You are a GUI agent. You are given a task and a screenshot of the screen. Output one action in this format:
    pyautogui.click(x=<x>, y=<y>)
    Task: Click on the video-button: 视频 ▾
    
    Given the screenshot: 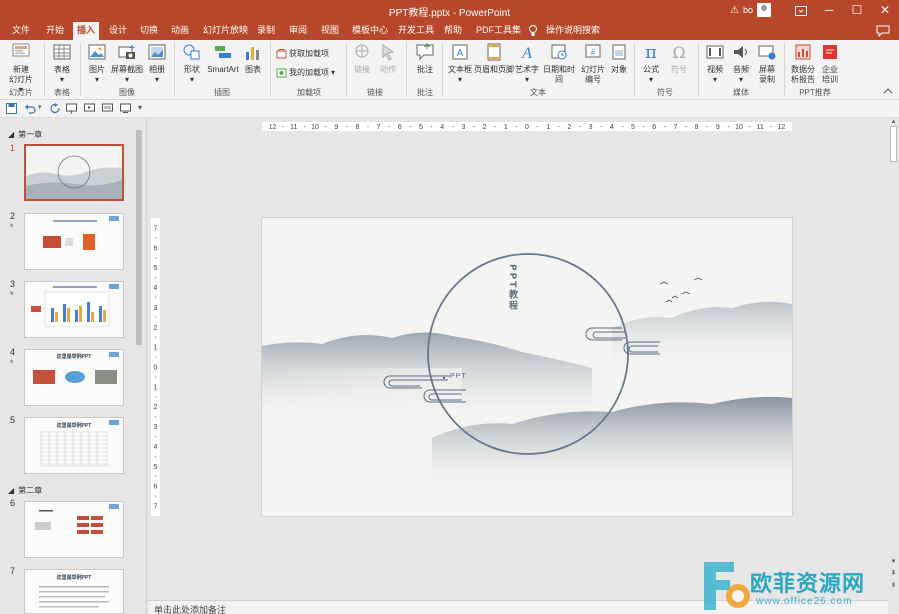 What is the action you would take?
    pyautogui.click(x=715, y=63)
    